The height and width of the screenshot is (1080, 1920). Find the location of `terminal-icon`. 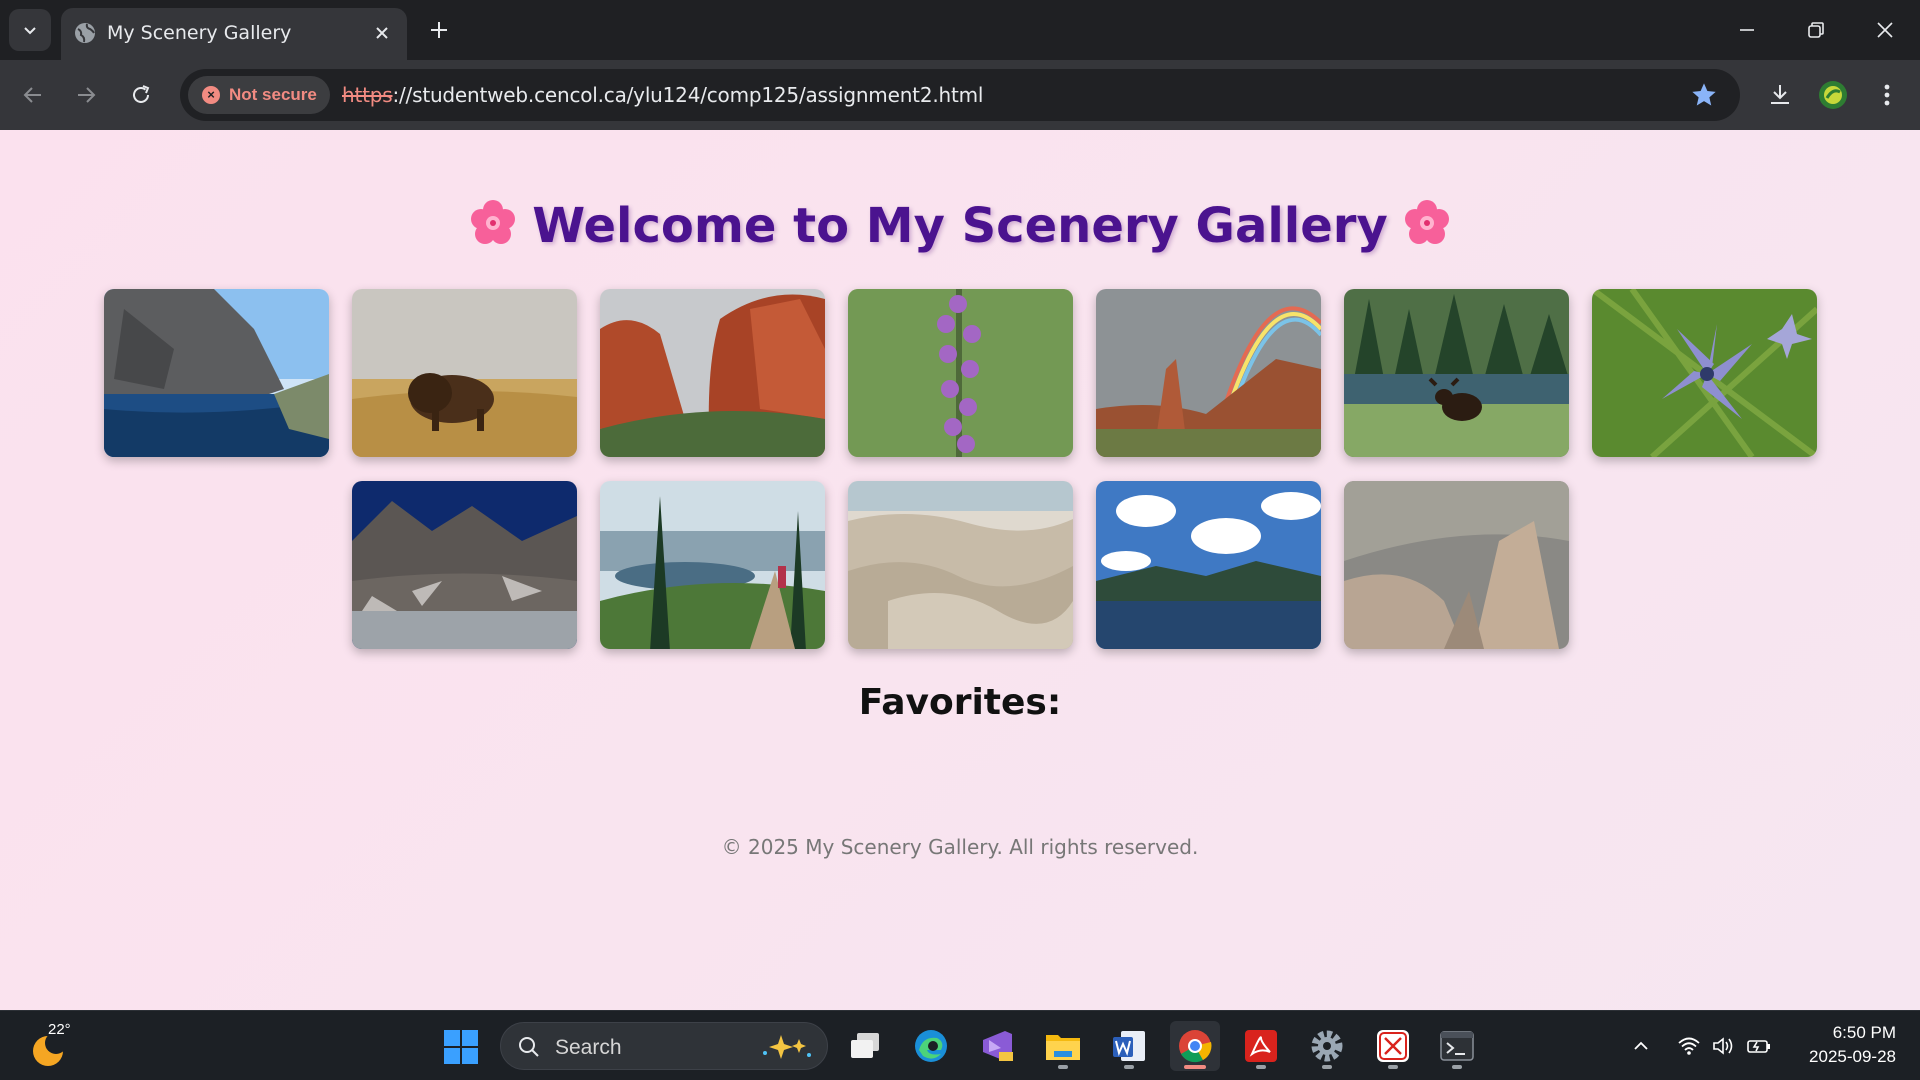

terminal-icon is located at coordinates (1457, 1046).